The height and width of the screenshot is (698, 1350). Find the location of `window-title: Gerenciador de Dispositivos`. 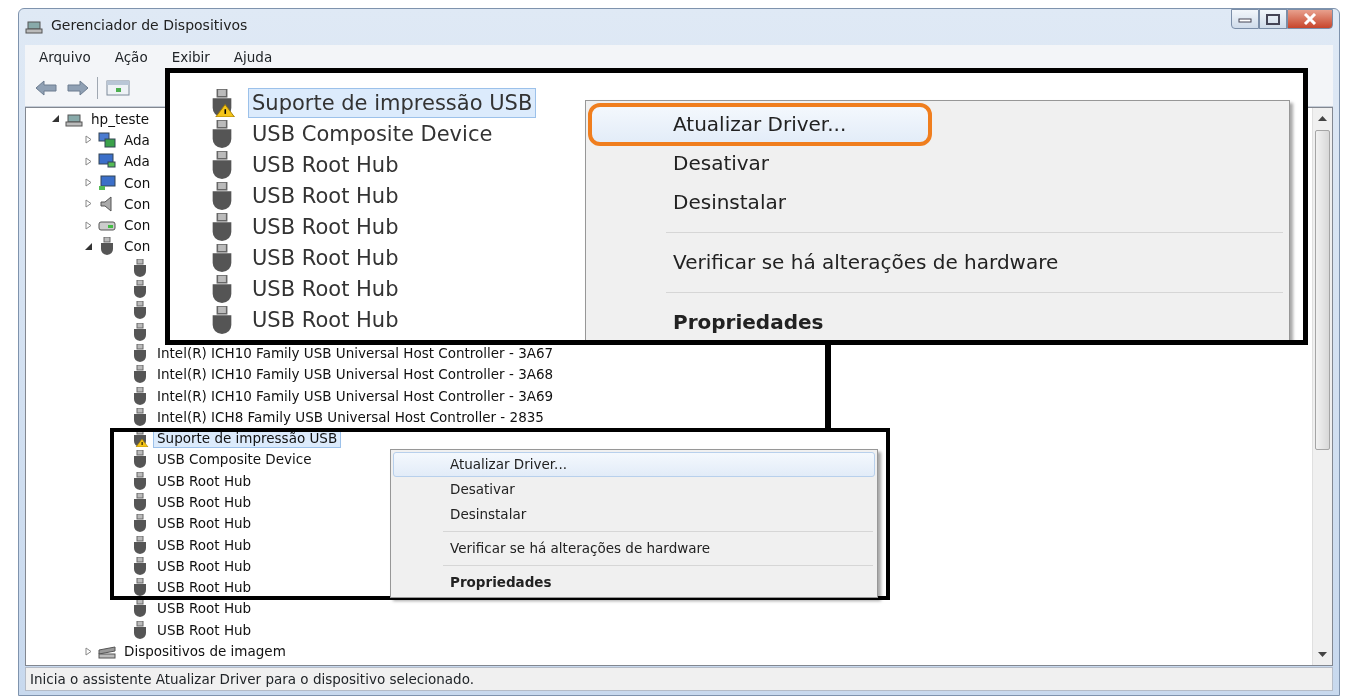

window-title: Gerenciador de Dispositivos is located at coordinates (149, 25).